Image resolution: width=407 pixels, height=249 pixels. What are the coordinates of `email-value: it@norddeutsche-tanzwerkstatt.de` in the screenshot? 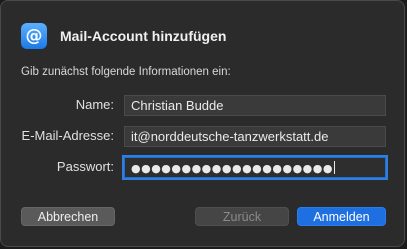 It's located at (230, 136).